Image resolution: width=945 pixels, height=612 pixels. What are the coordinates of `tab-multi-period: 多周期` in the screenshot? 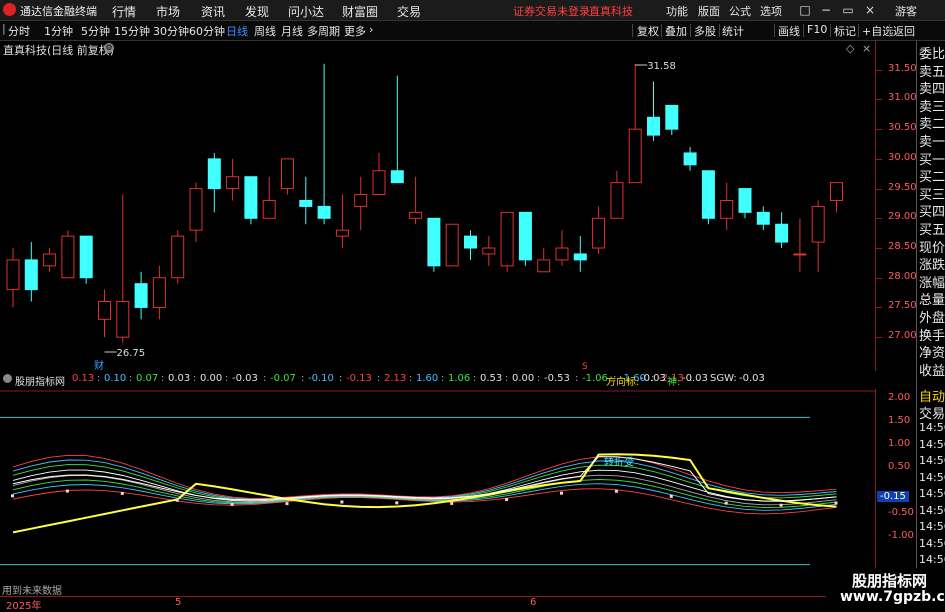 It's located at (323, 31).